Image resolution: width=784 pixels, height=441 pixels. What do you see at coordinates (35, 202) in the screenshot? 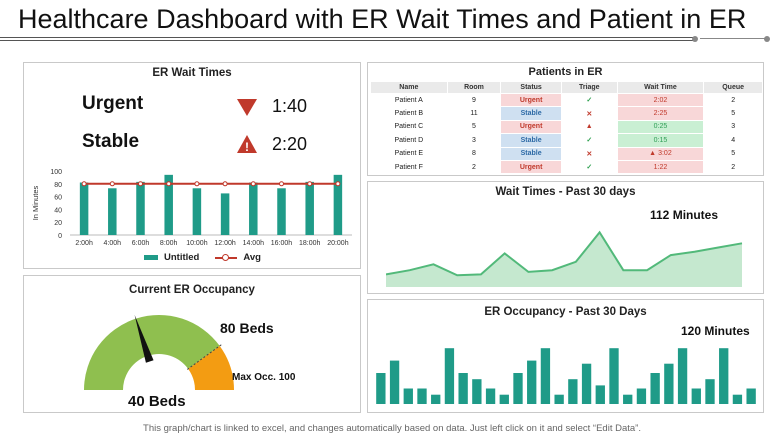
I see `y-axis-label: In Minutes` at bounding box center [35, 202].